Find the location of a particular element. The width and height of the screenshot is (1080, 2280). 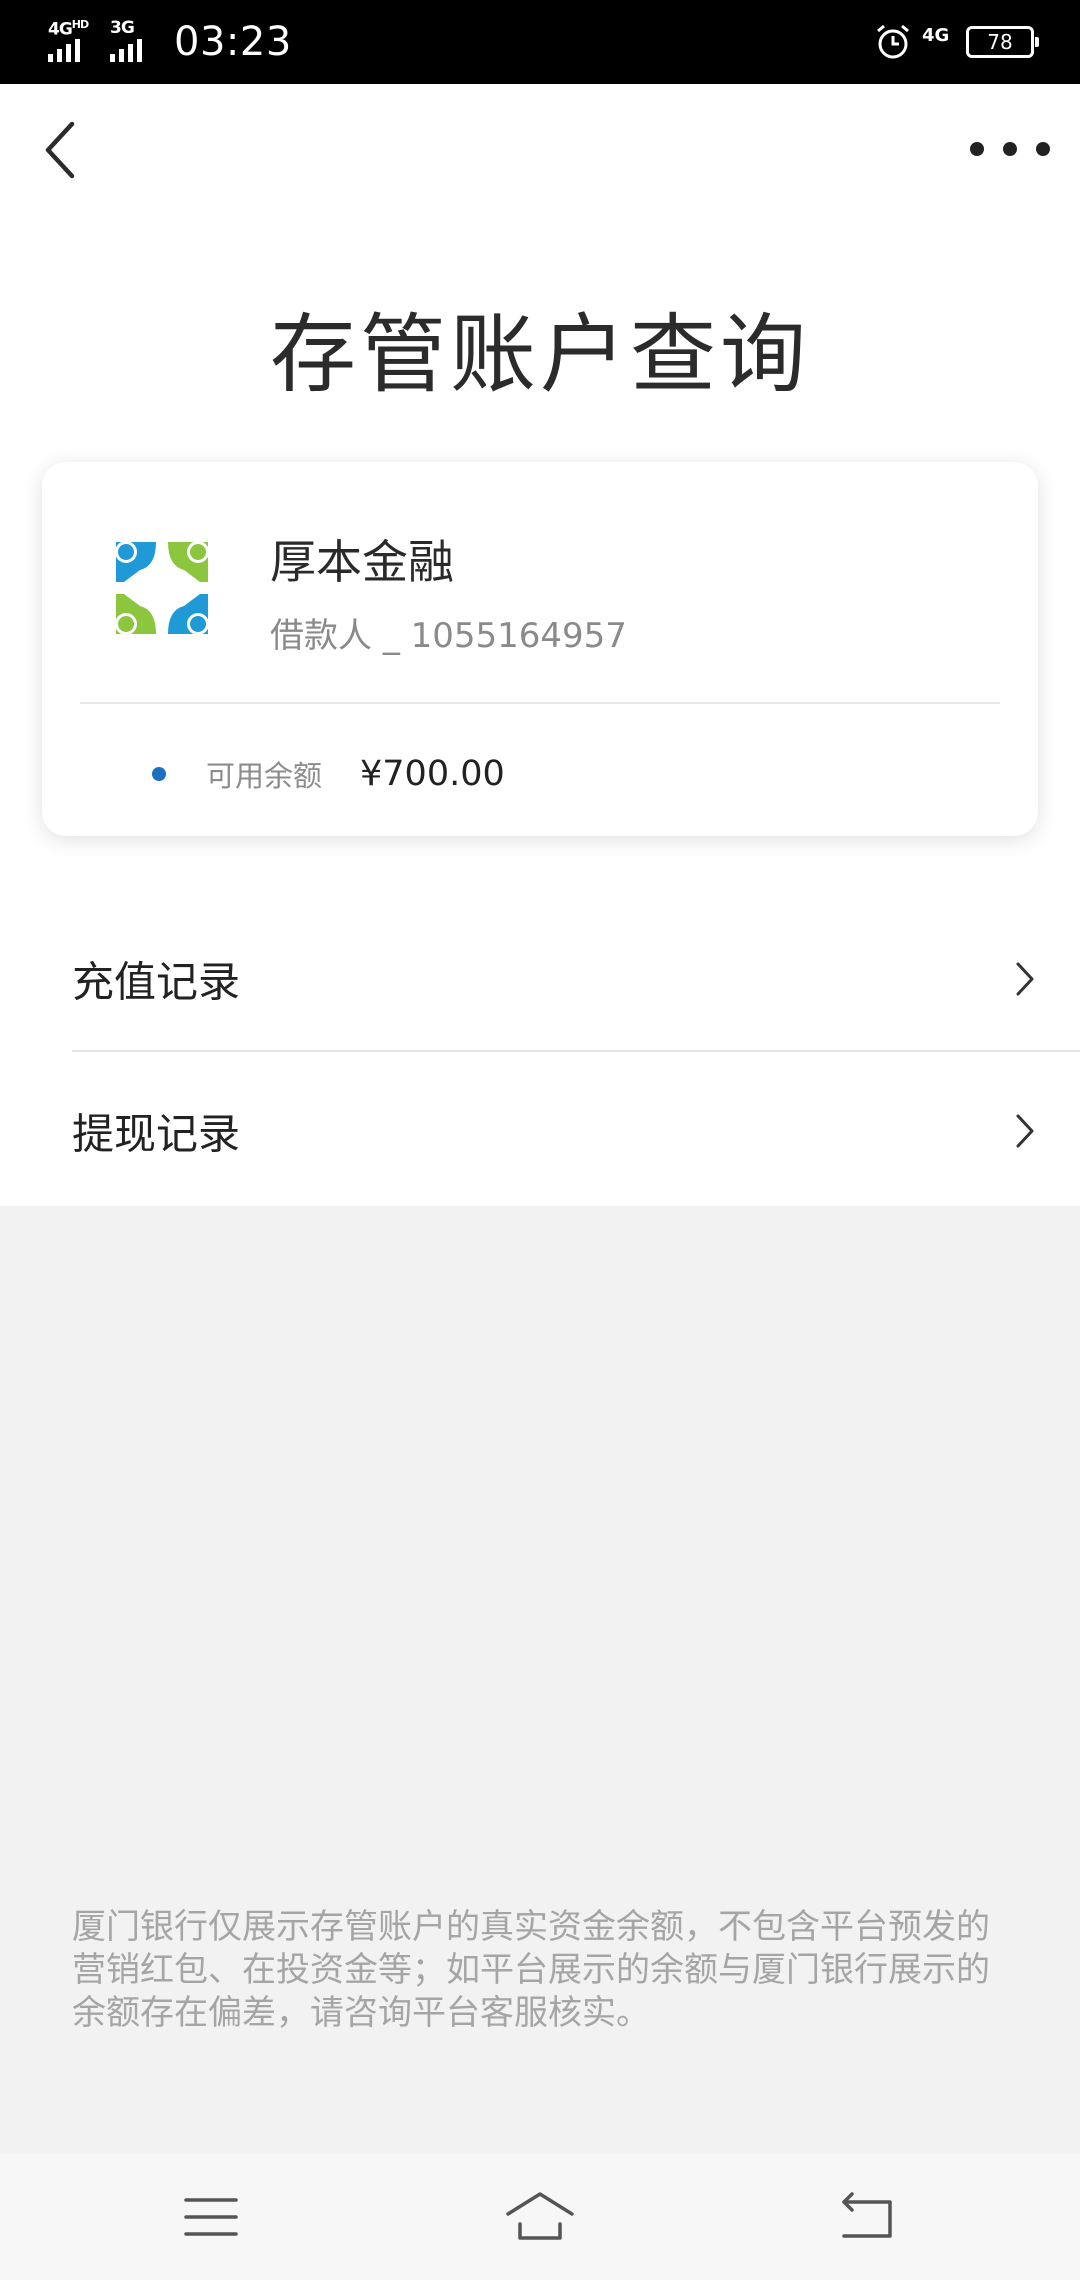

account-number: 1055164957 is located at coordinates (518, 636).